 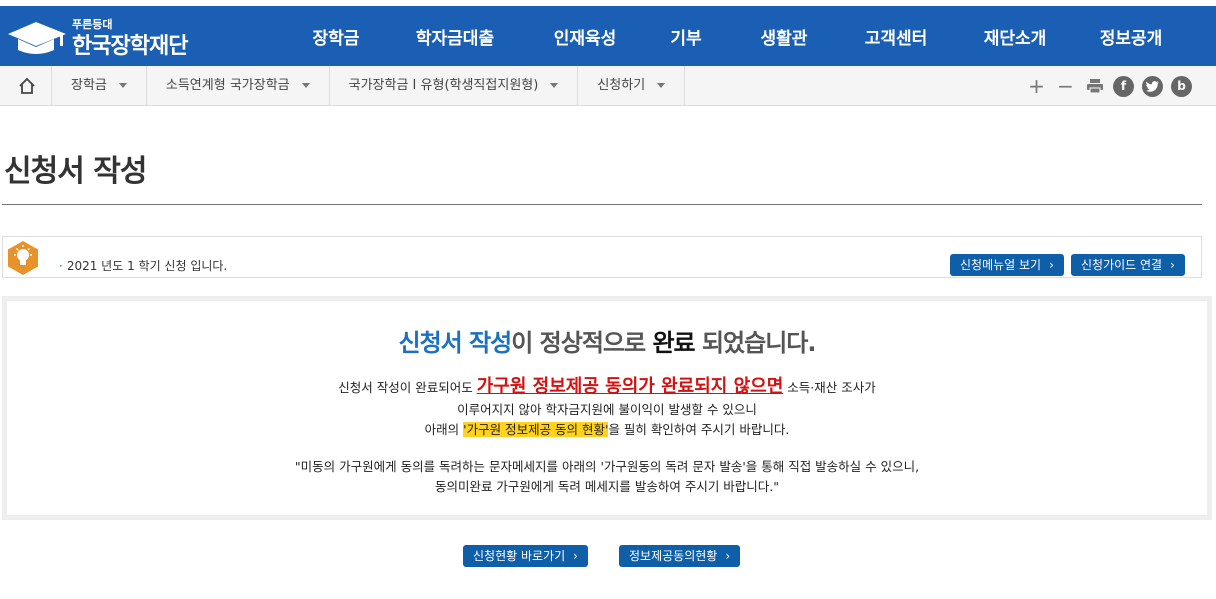 I want to click on breadcrumb-income-linked: 소득연계형 국가장학금, so click(x=238, y=86).